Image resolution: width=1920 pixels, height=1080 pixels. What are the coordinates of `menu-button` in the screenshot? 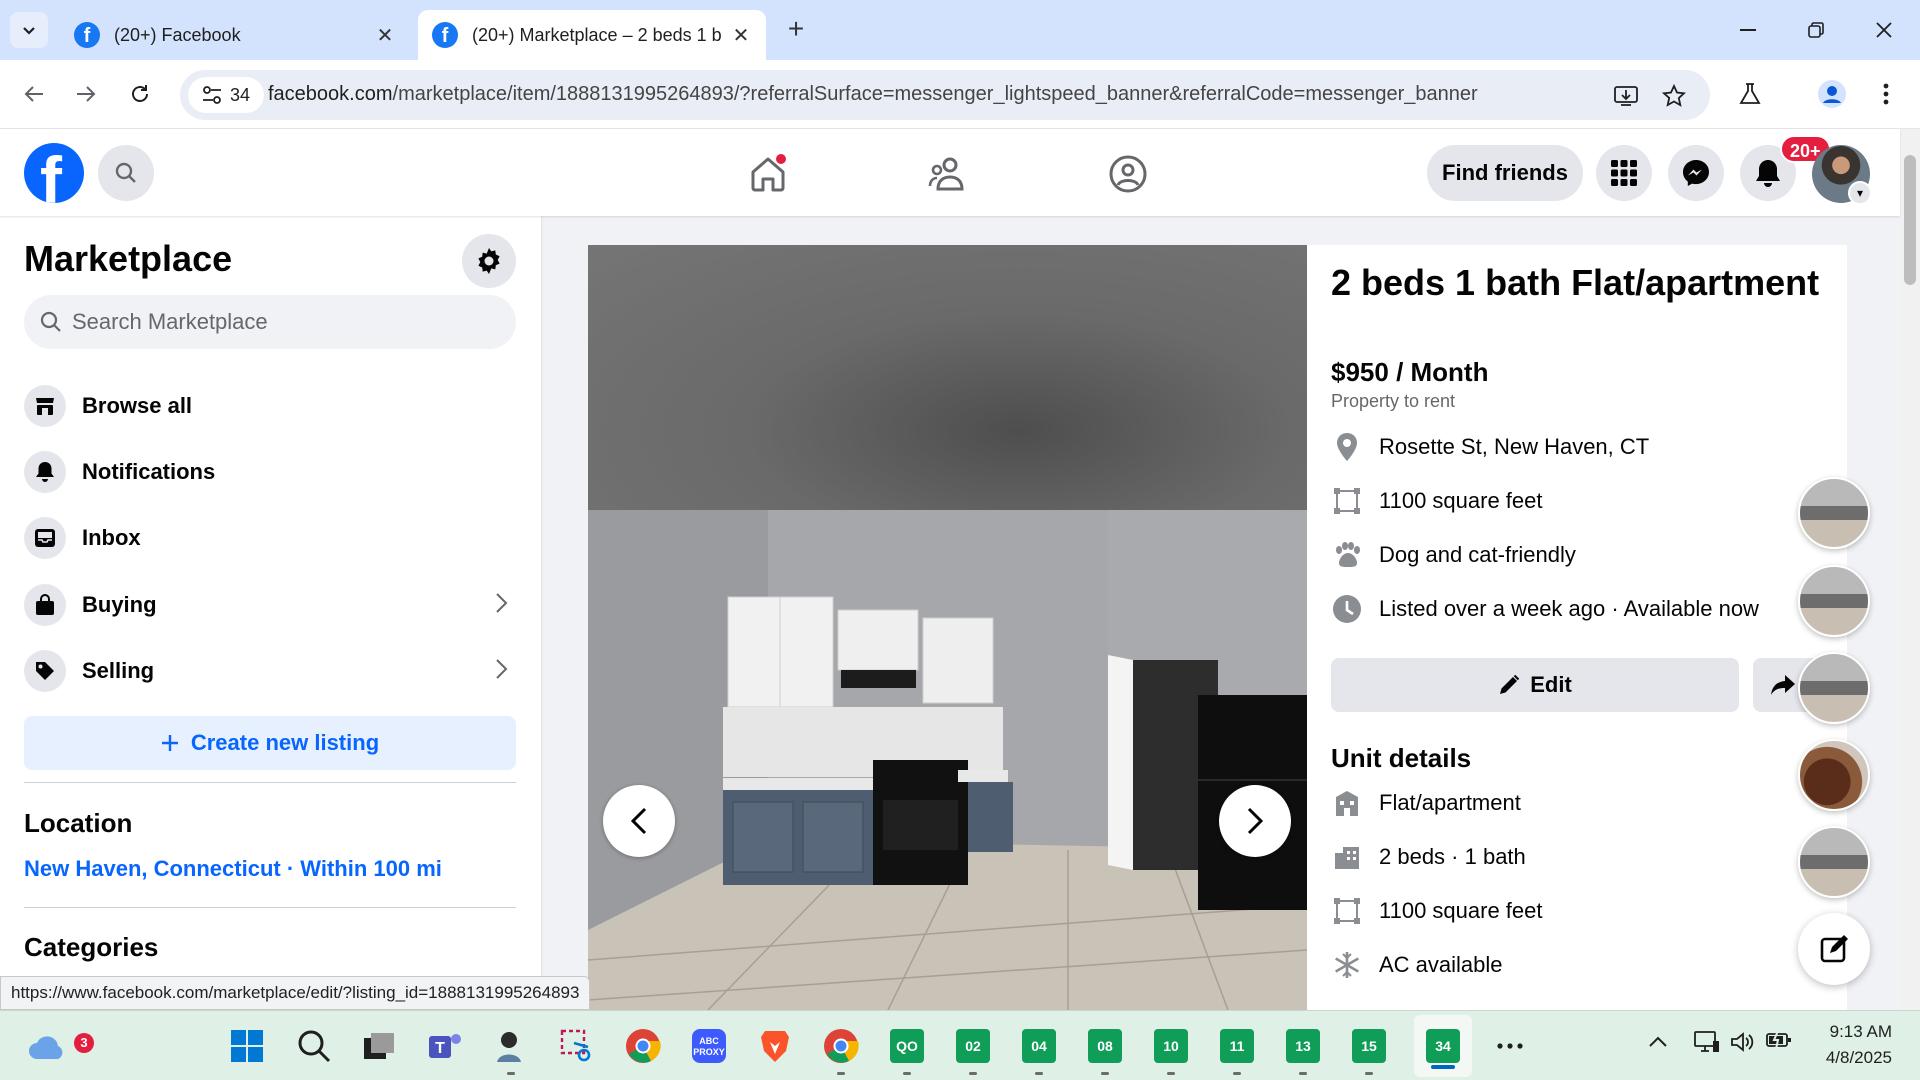 It's located at (1624, 173).